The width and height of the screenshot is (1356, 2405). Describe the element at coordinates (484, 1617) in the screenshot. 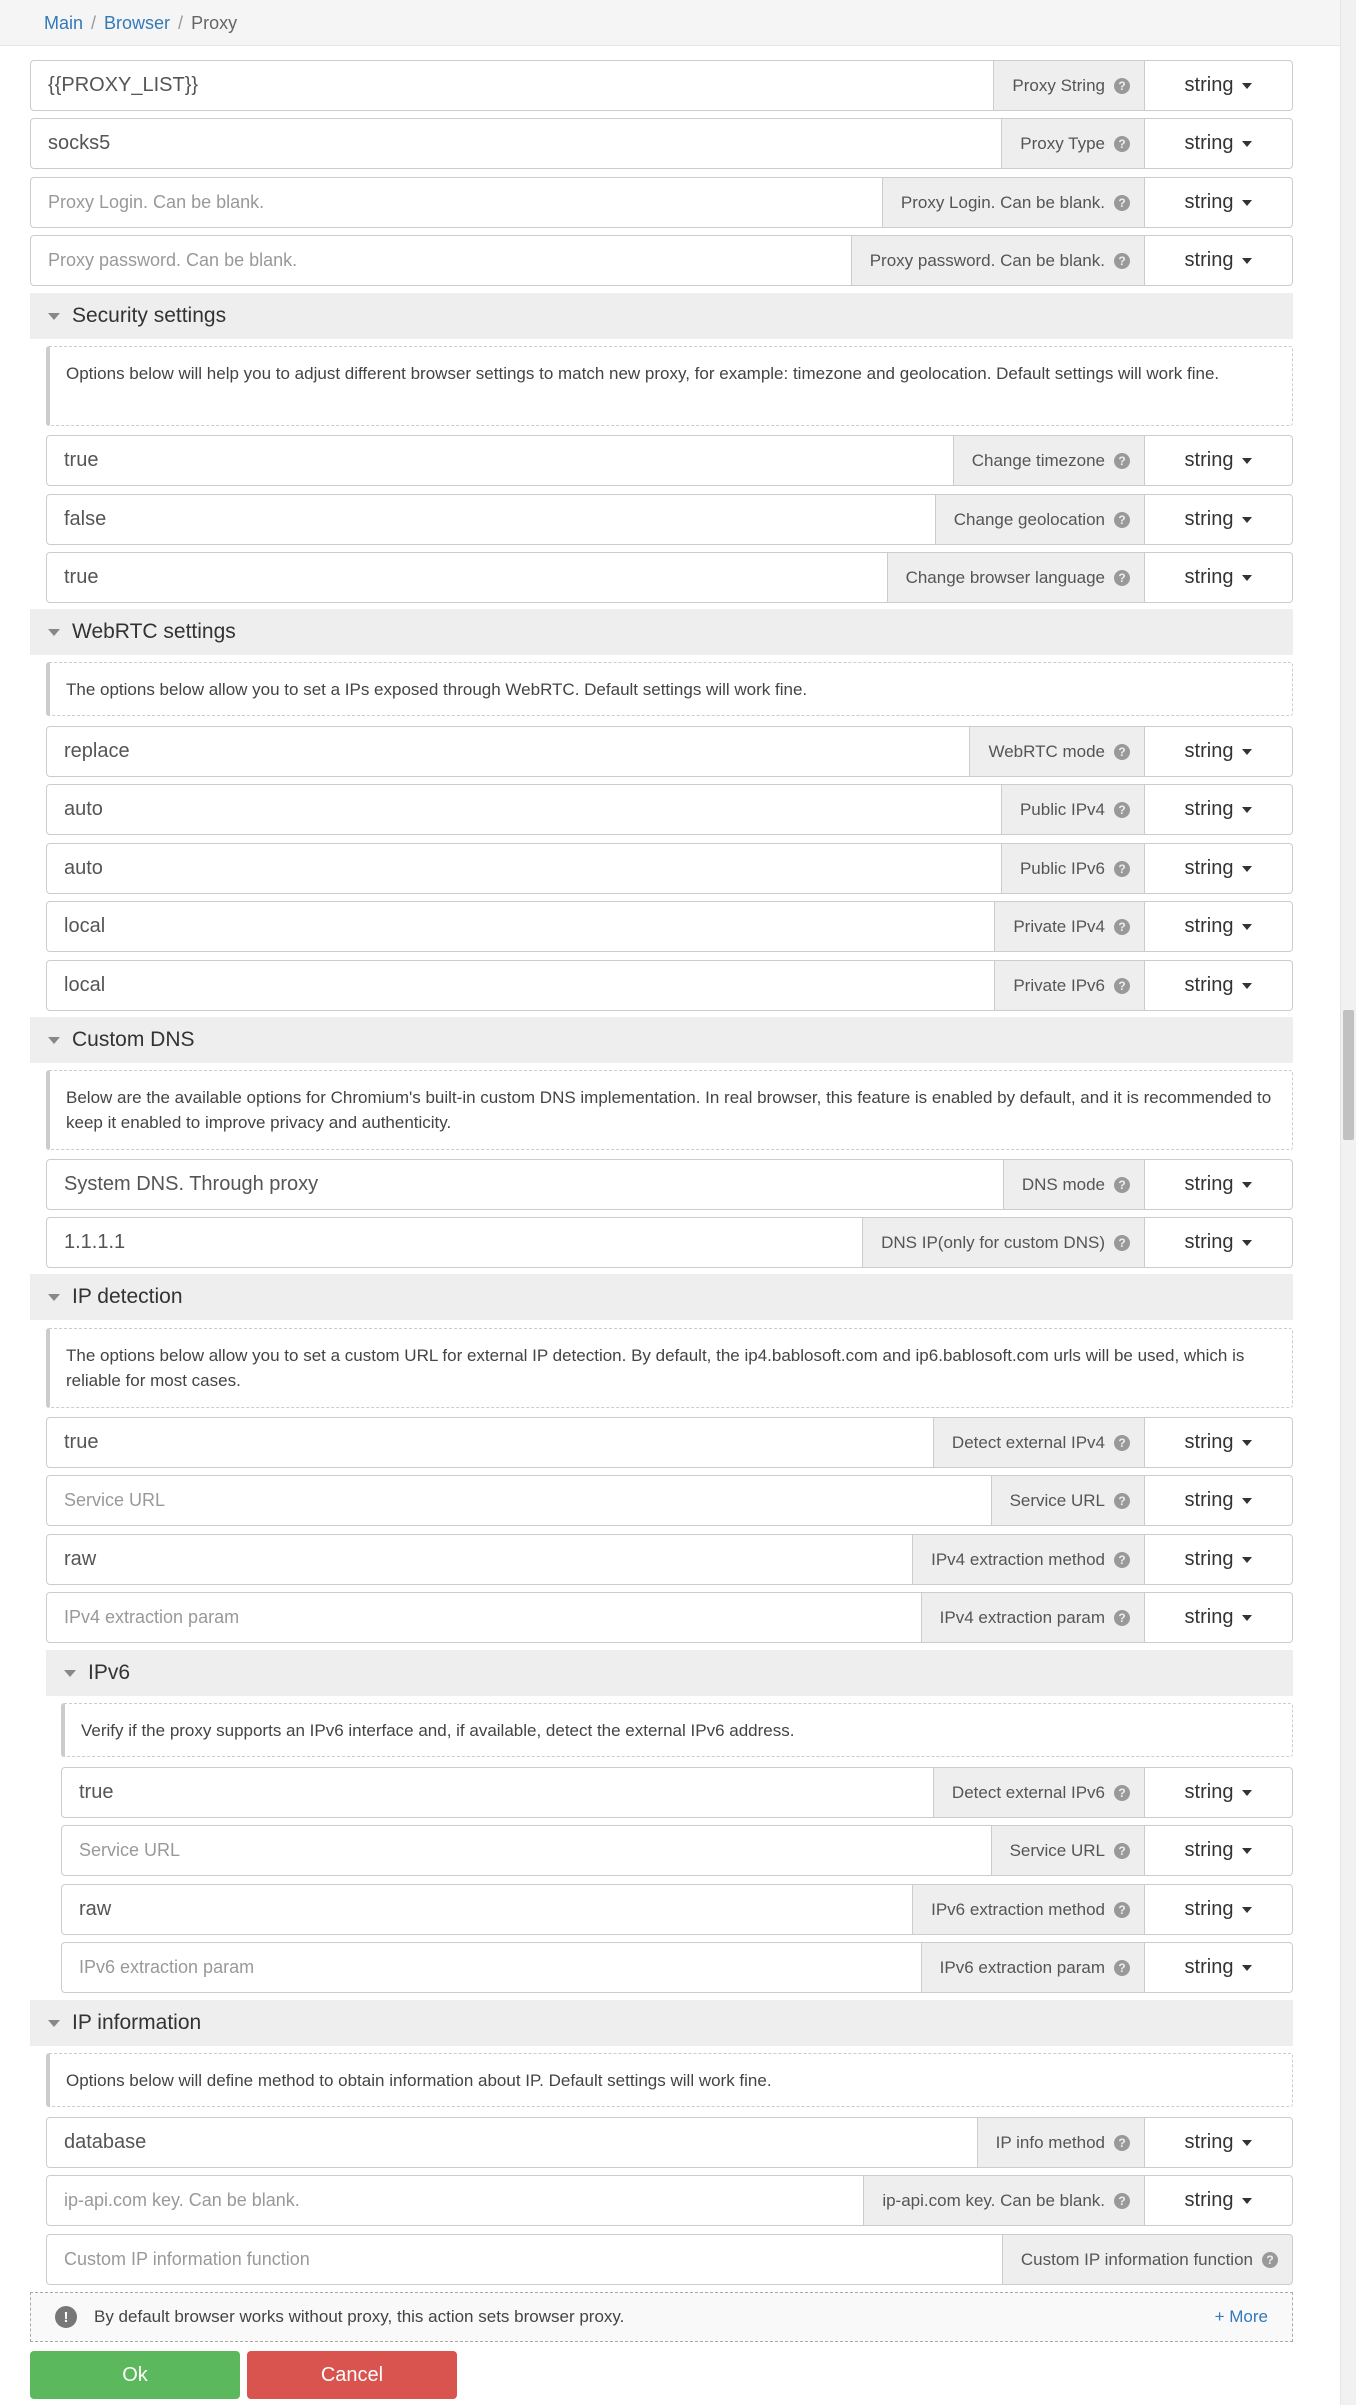

I see `ipv4-param-input: IPv4 extraction param` at that location.